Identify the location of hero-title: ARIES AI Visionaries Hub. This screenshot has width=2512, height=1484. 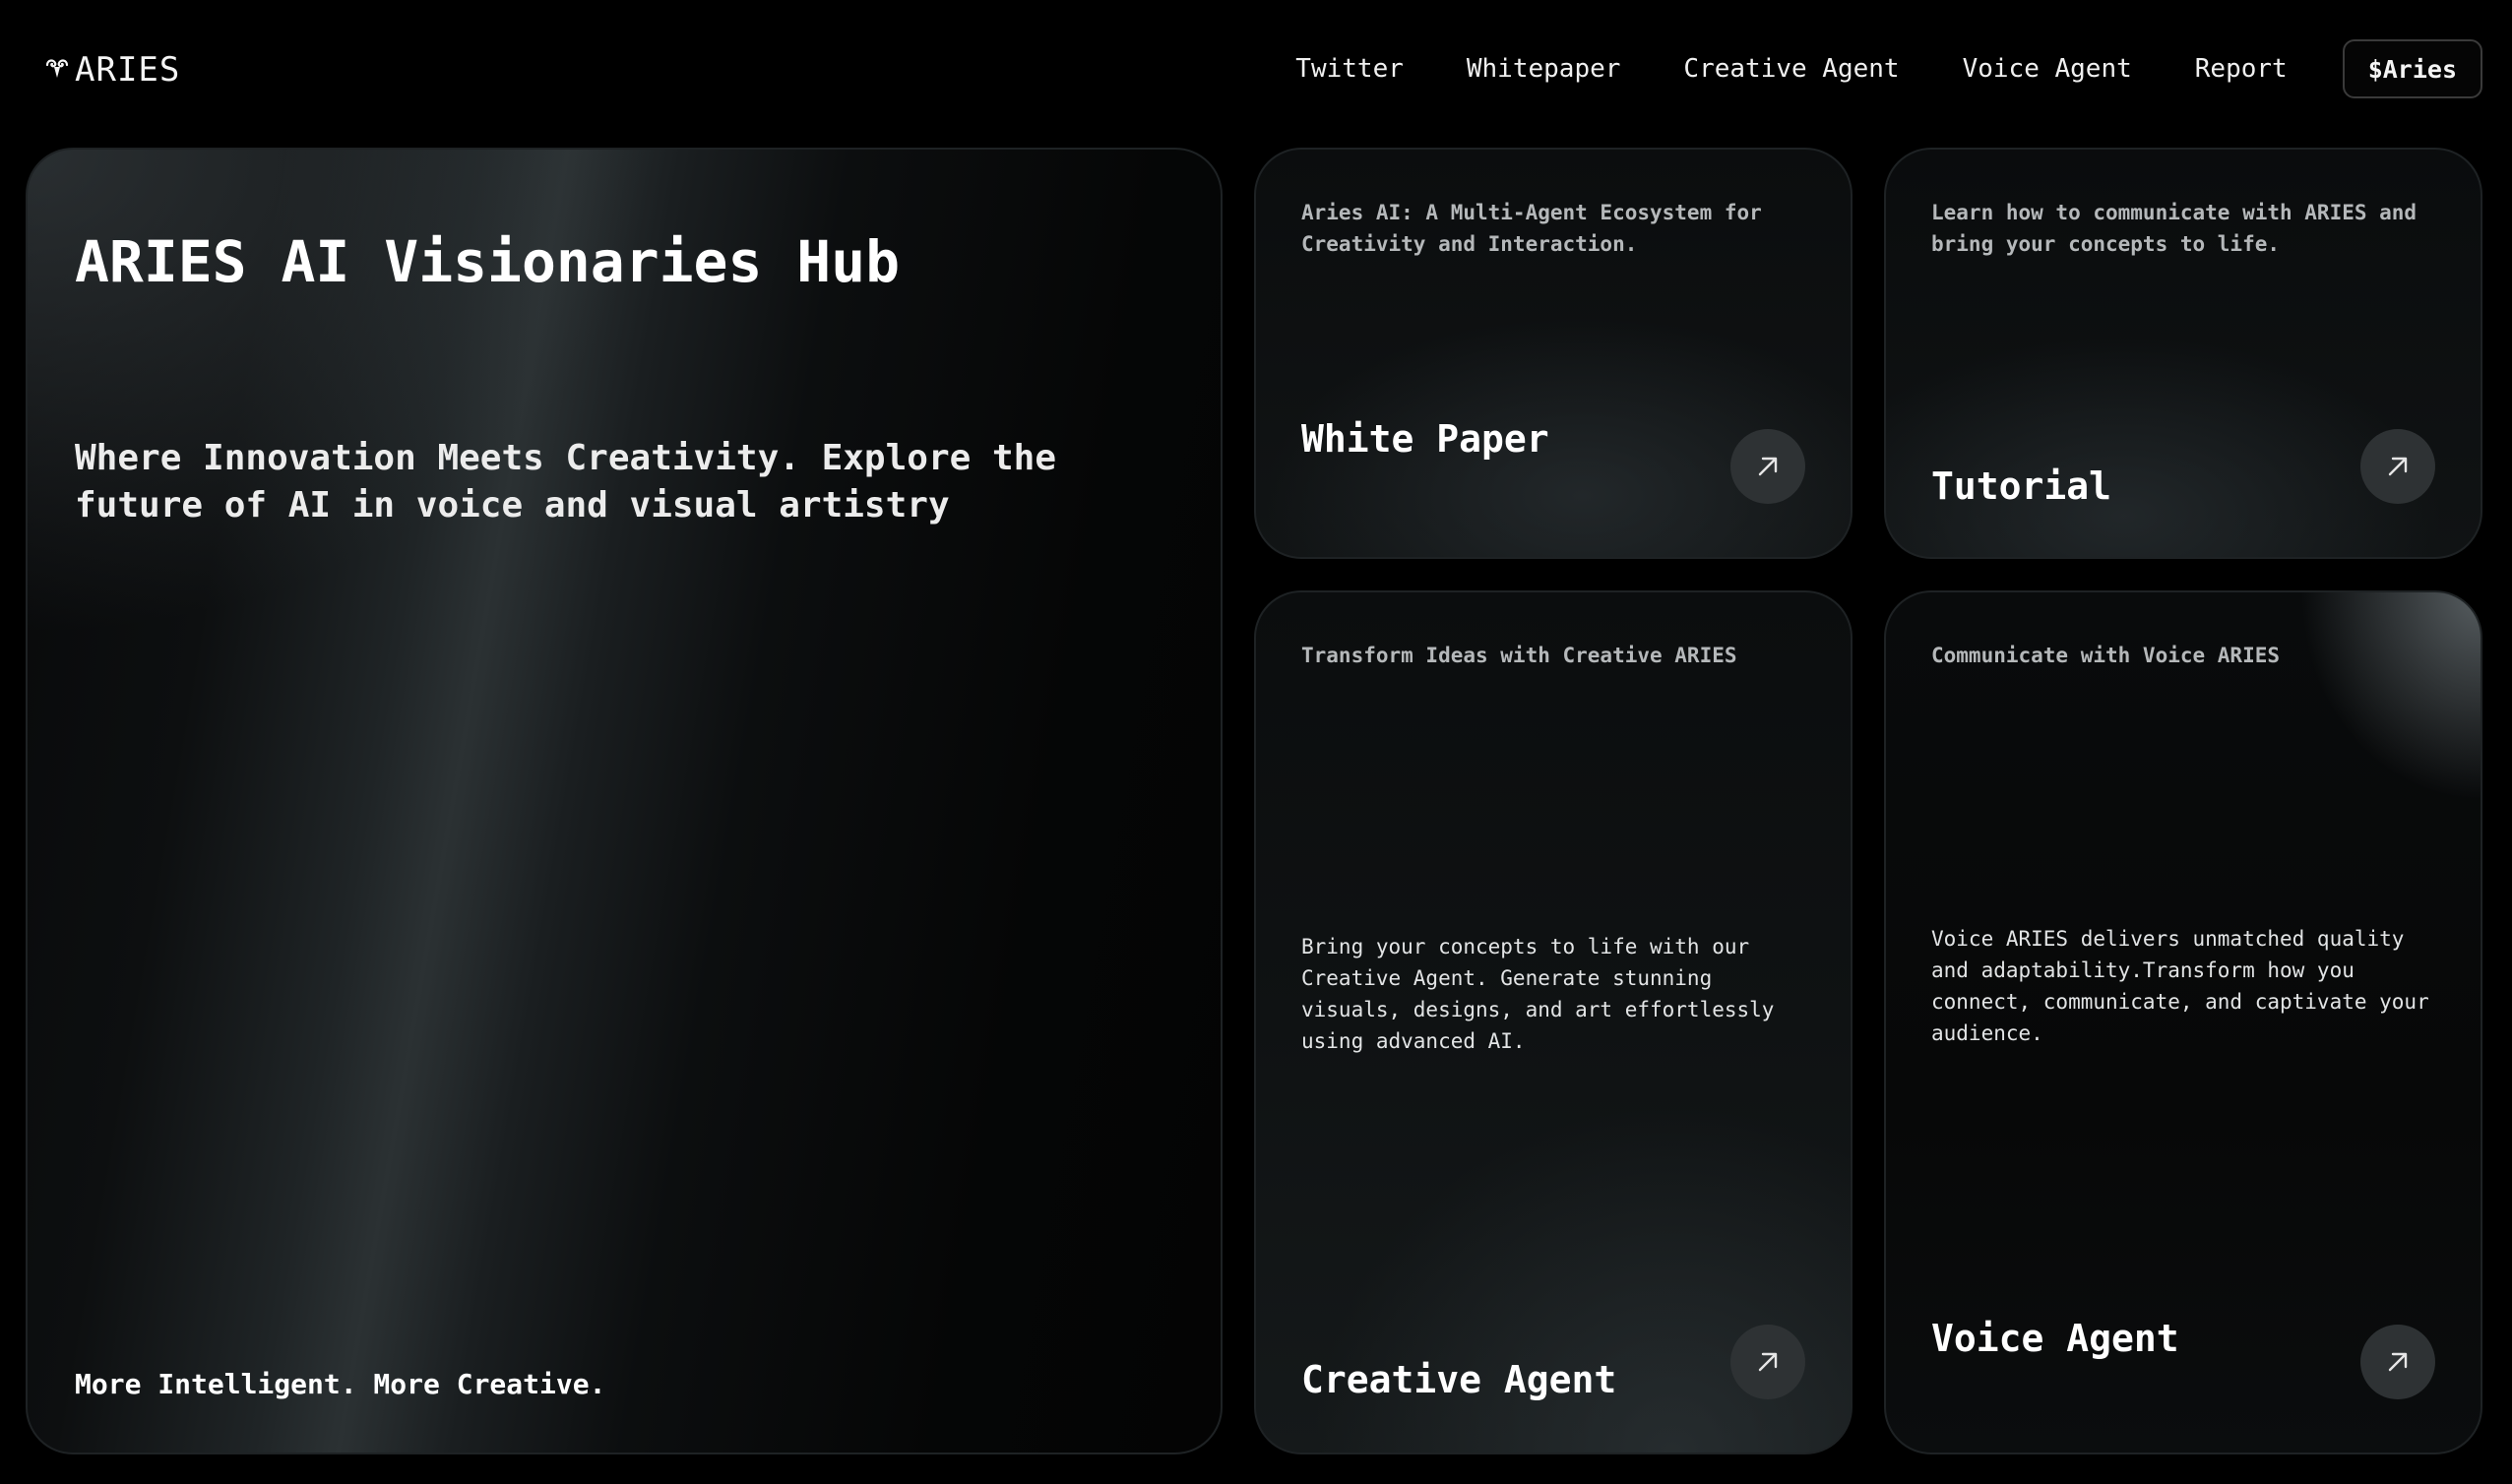
(488, 262).